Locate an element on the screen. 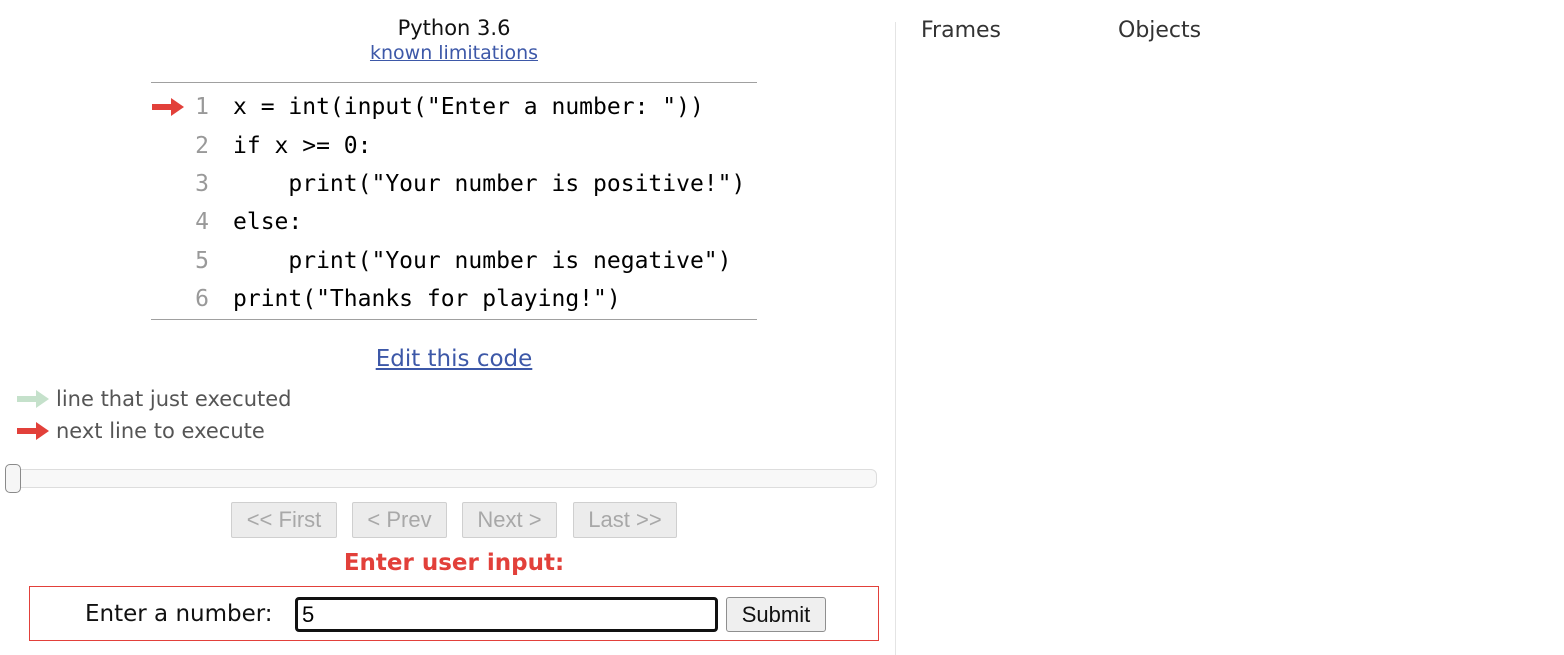 This screenshot has height=655, width=1564. objects-header: Objects is located at coordinates (1160, 30).